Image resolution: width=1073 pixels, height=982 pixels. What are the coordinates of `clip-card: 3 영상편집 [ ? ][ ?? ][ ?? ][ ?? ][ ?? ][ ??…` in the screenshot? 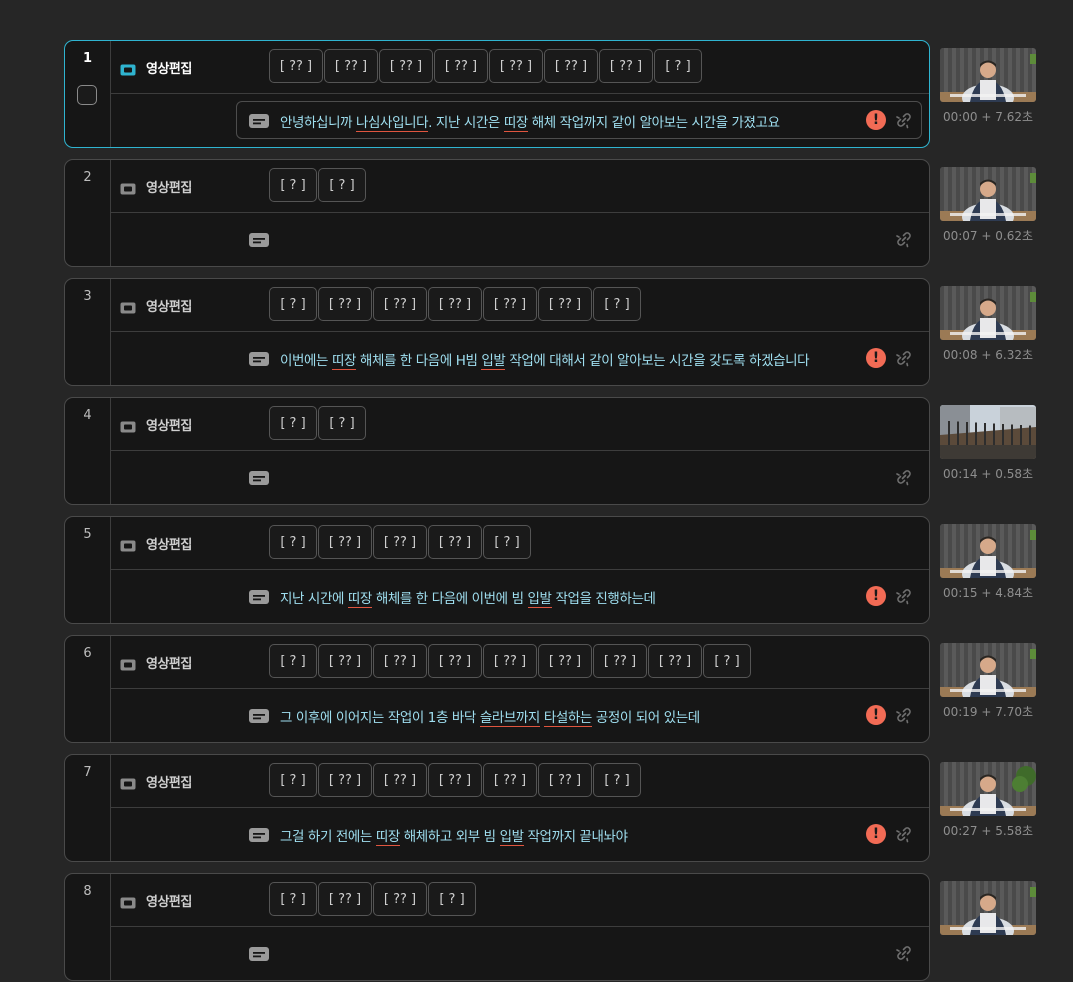 It's located at (497, 332).